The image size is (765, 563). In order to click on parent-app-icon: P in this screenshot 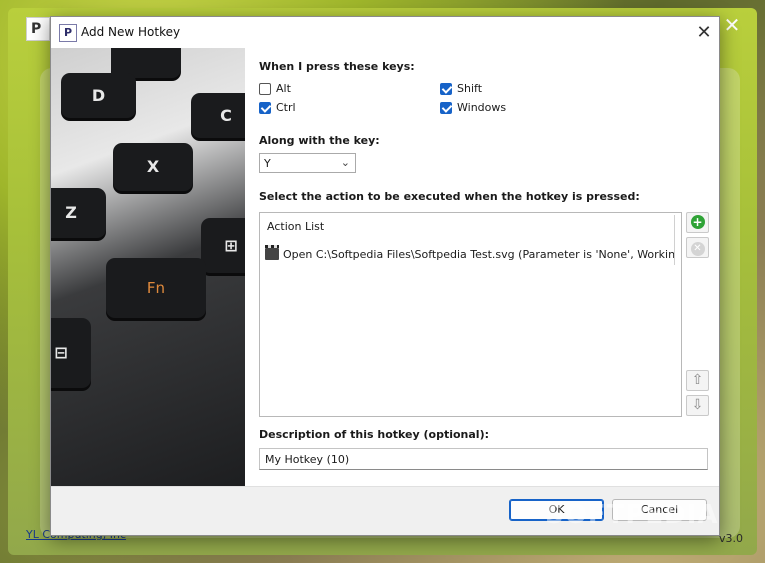, I will do `click(38, 29)`.